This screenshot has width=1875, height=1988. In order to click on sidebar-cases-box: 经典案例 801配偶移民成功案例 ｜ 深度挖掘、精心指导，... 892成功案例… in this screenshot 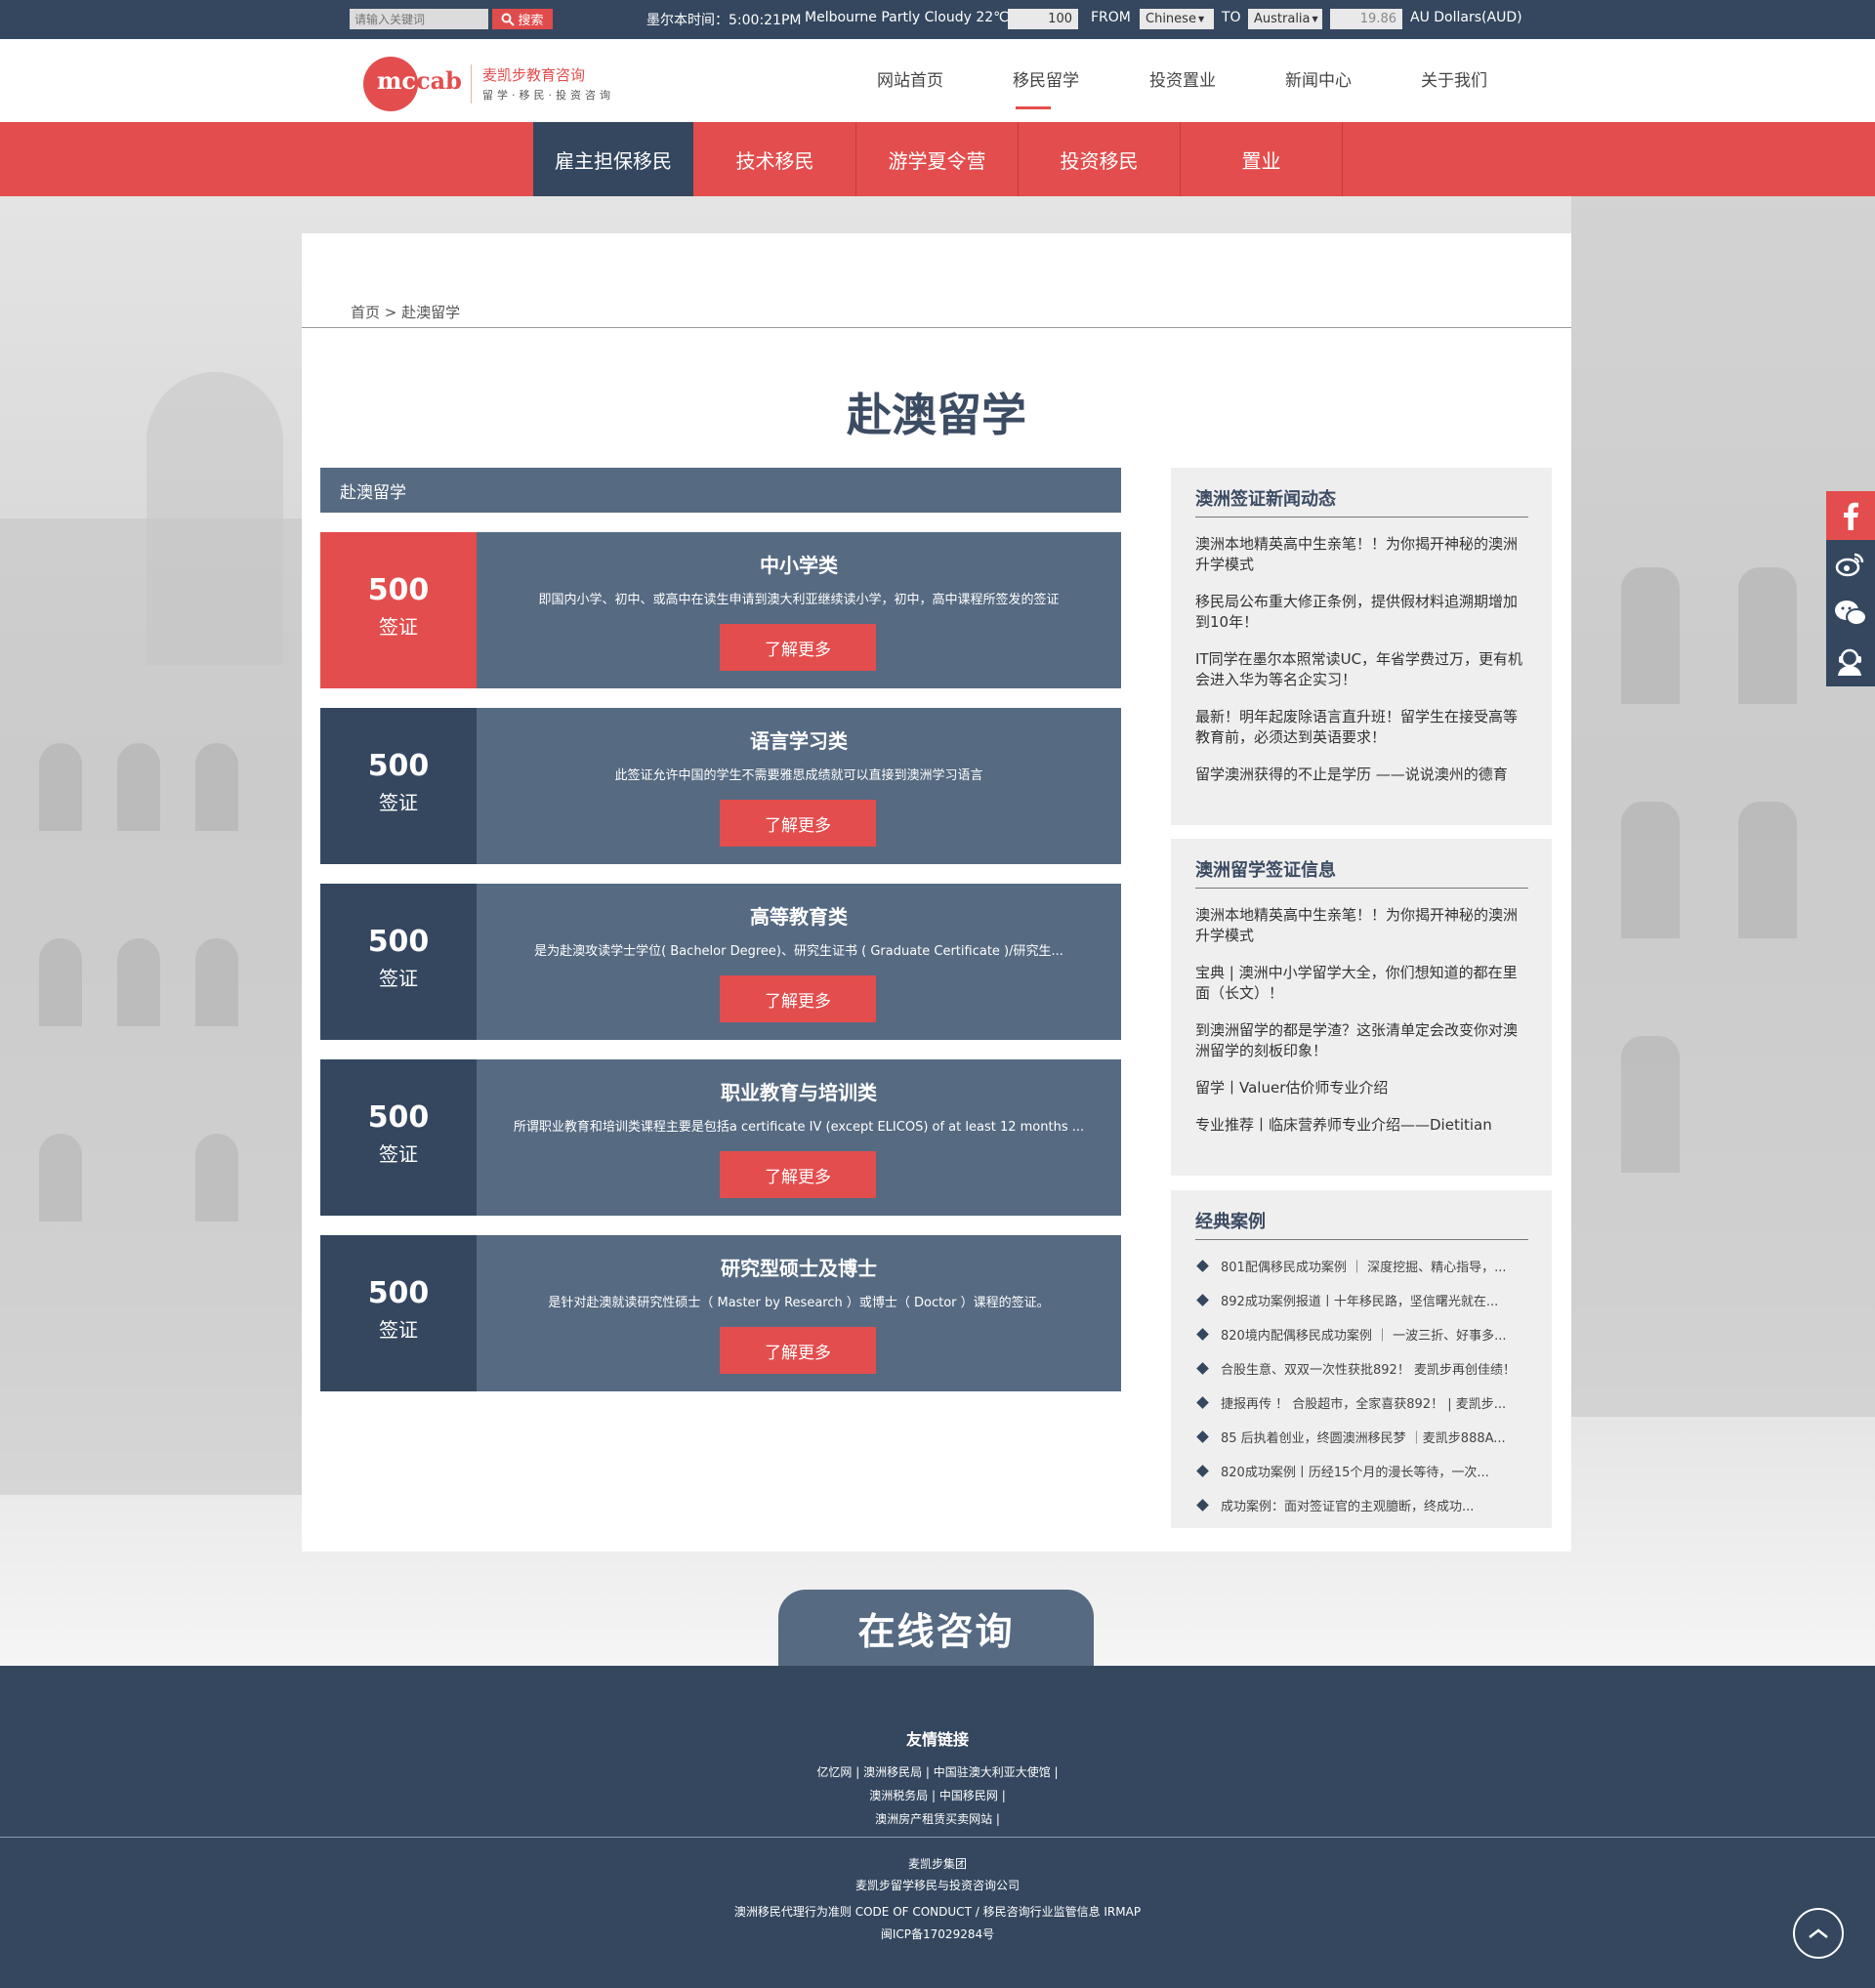, I will do `click(1361, 1359)`.